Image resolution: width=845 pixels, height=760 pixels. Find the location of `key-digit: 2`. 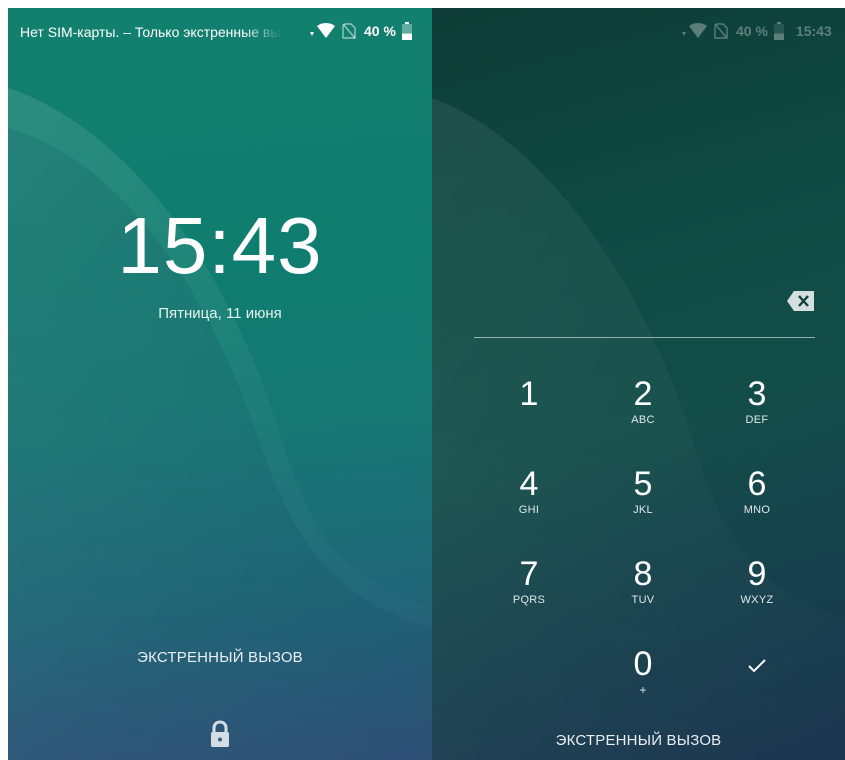

key-digit: 2 is located at coordinates (643, 394).